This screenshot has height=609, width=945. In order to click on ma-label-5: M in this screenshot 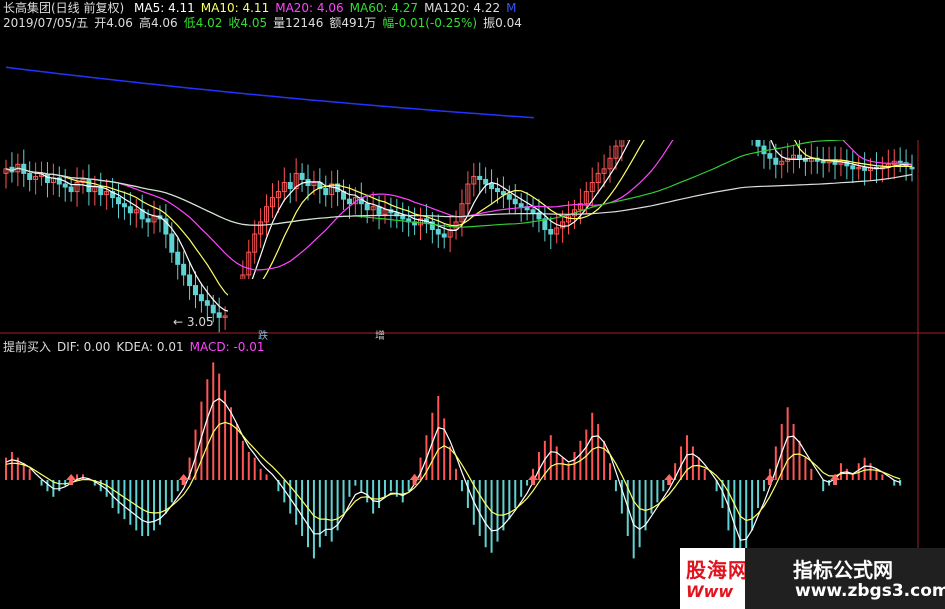, I will do `click(511, 8)`.